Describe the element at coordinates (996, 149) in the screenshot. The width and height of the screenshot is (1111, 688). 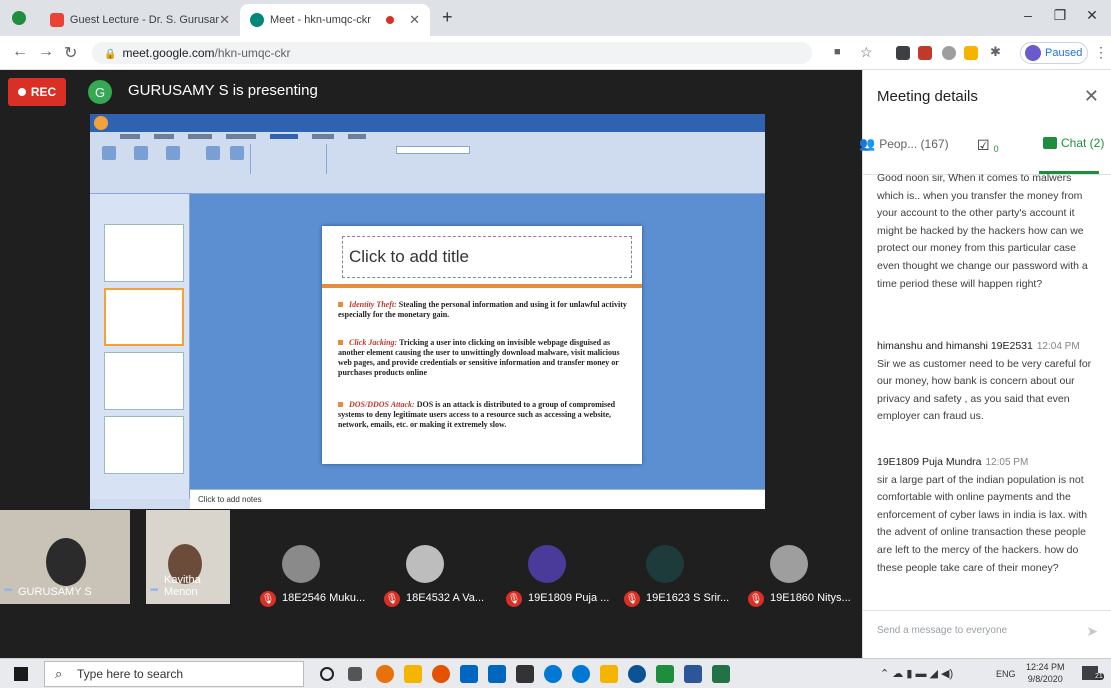
I see `activities-count: 0` at that location.